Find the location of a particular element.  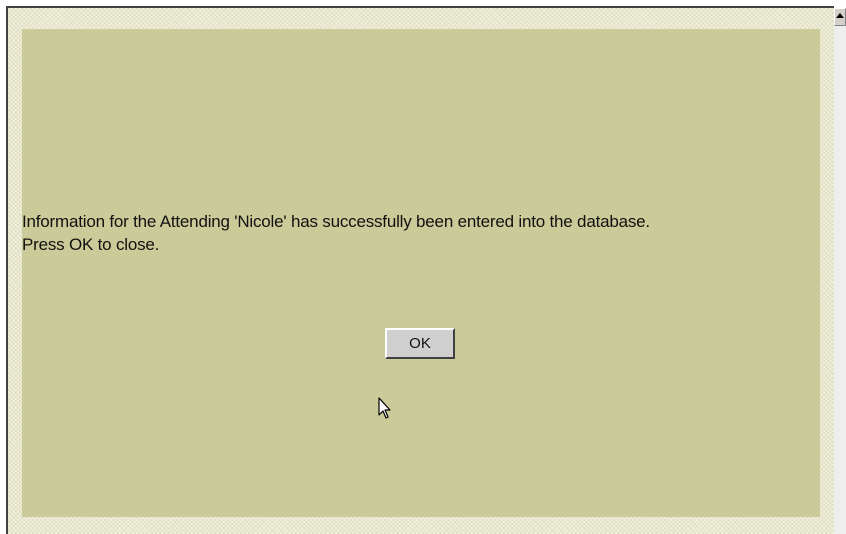

message-line-2: Press OK to close. is located at coordinates (91, 244).